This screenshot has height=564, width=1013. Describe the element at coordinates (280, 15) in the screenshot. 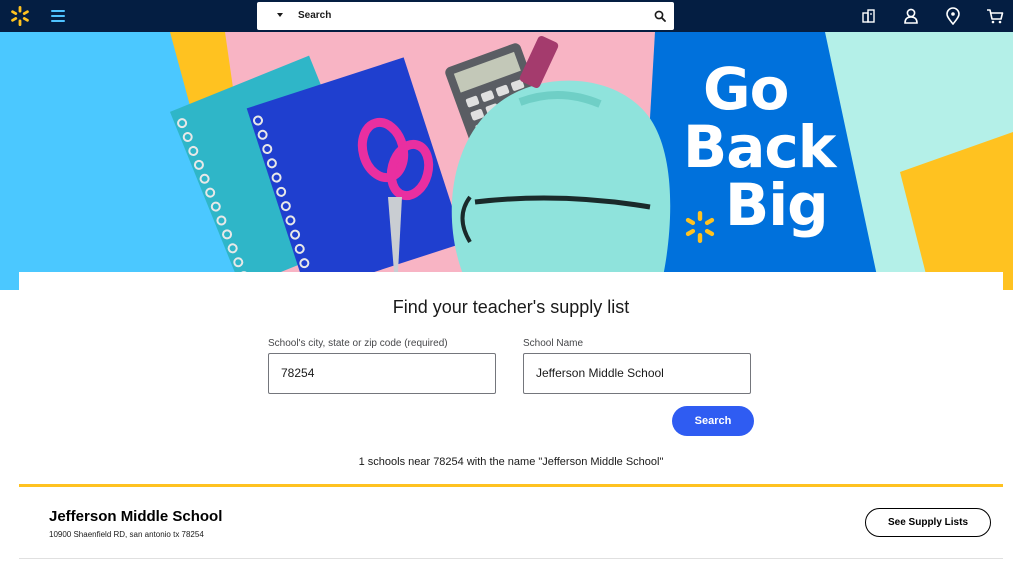

I see `search-department-caret-icon` at that location.